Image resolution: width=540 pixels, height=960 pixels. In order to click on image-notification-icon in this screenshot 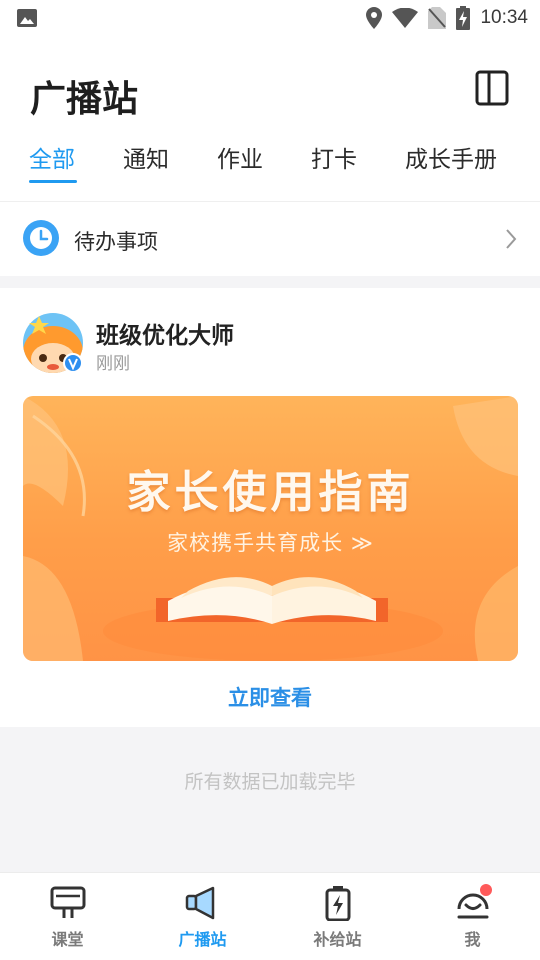, I will do `click(27, 18)`.